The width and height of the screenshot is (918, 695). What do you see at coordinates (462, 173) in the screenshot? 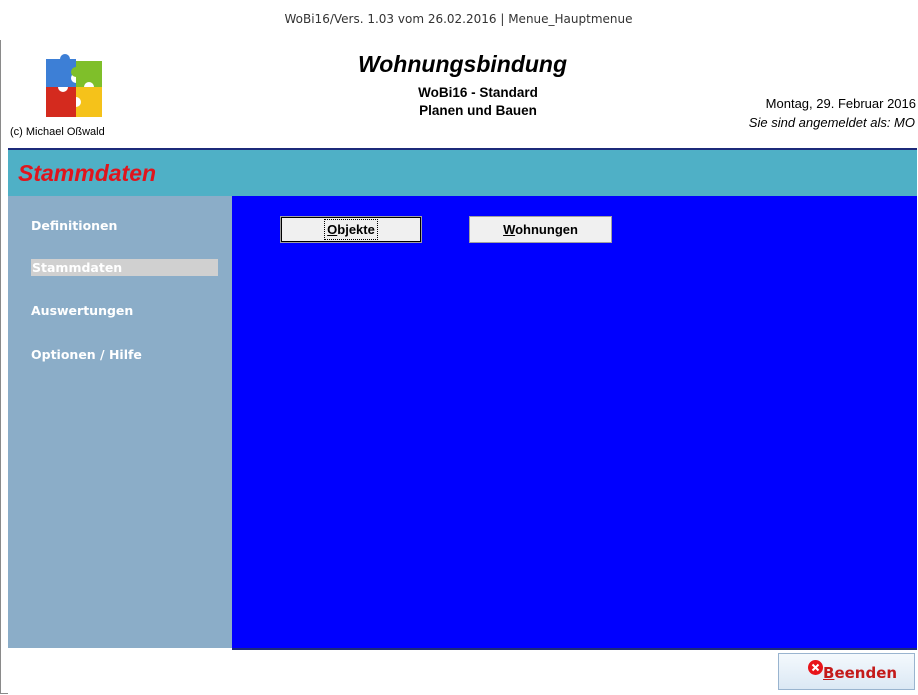
I see `section-bar: Stammdaten` at bounding box center [462, 173].